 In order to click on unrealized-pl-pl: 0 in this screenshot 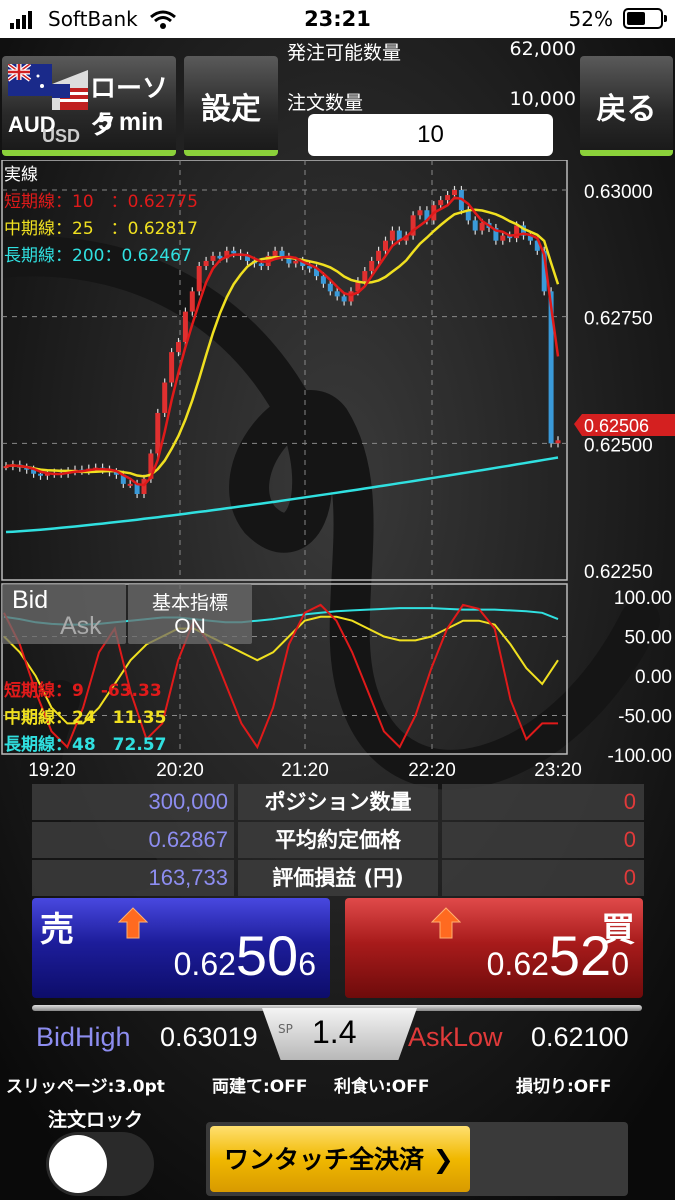, I will do `click(543, 878)`.